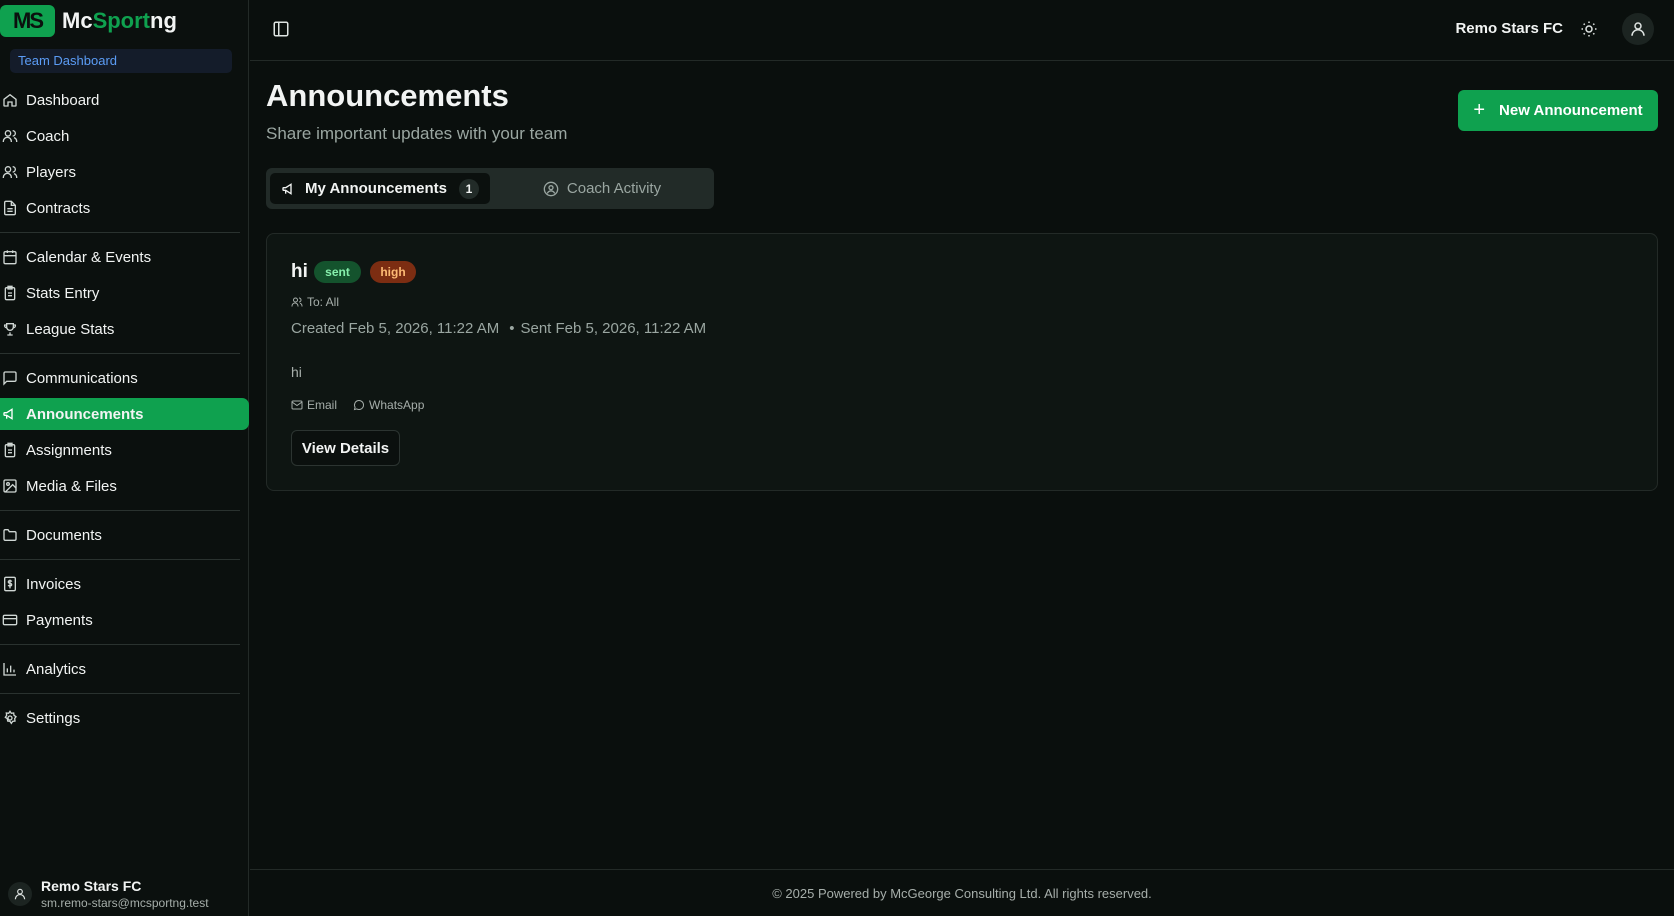 The width and height of the screenshot is (1674, 916). I want to click on sidebar-item-label: Assignments, so click(69, 450).